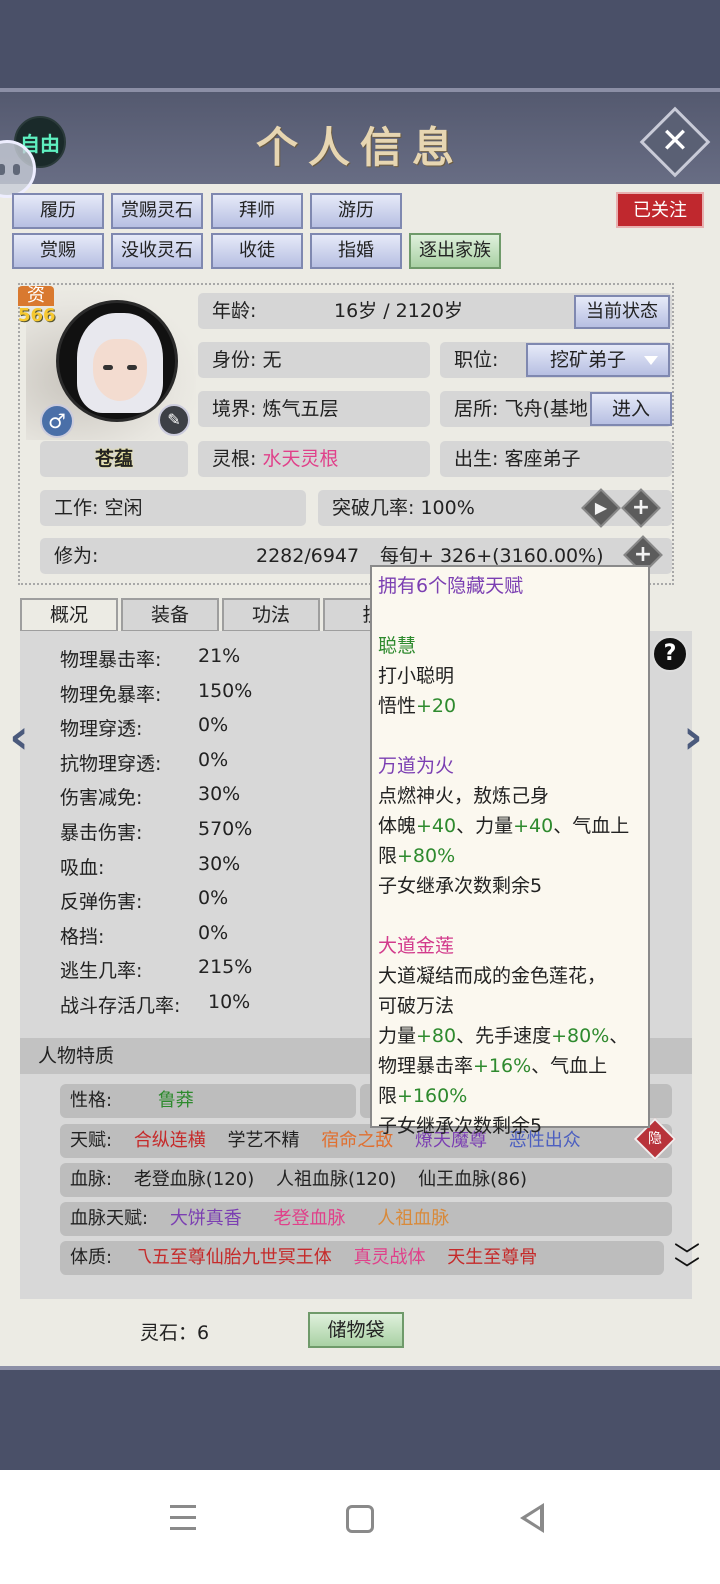 The height and width of the screenshot is (1584, 720). Describe the element at coordinates (57, 421) in the screenshot. I see `male-icon: ♂` at that location.